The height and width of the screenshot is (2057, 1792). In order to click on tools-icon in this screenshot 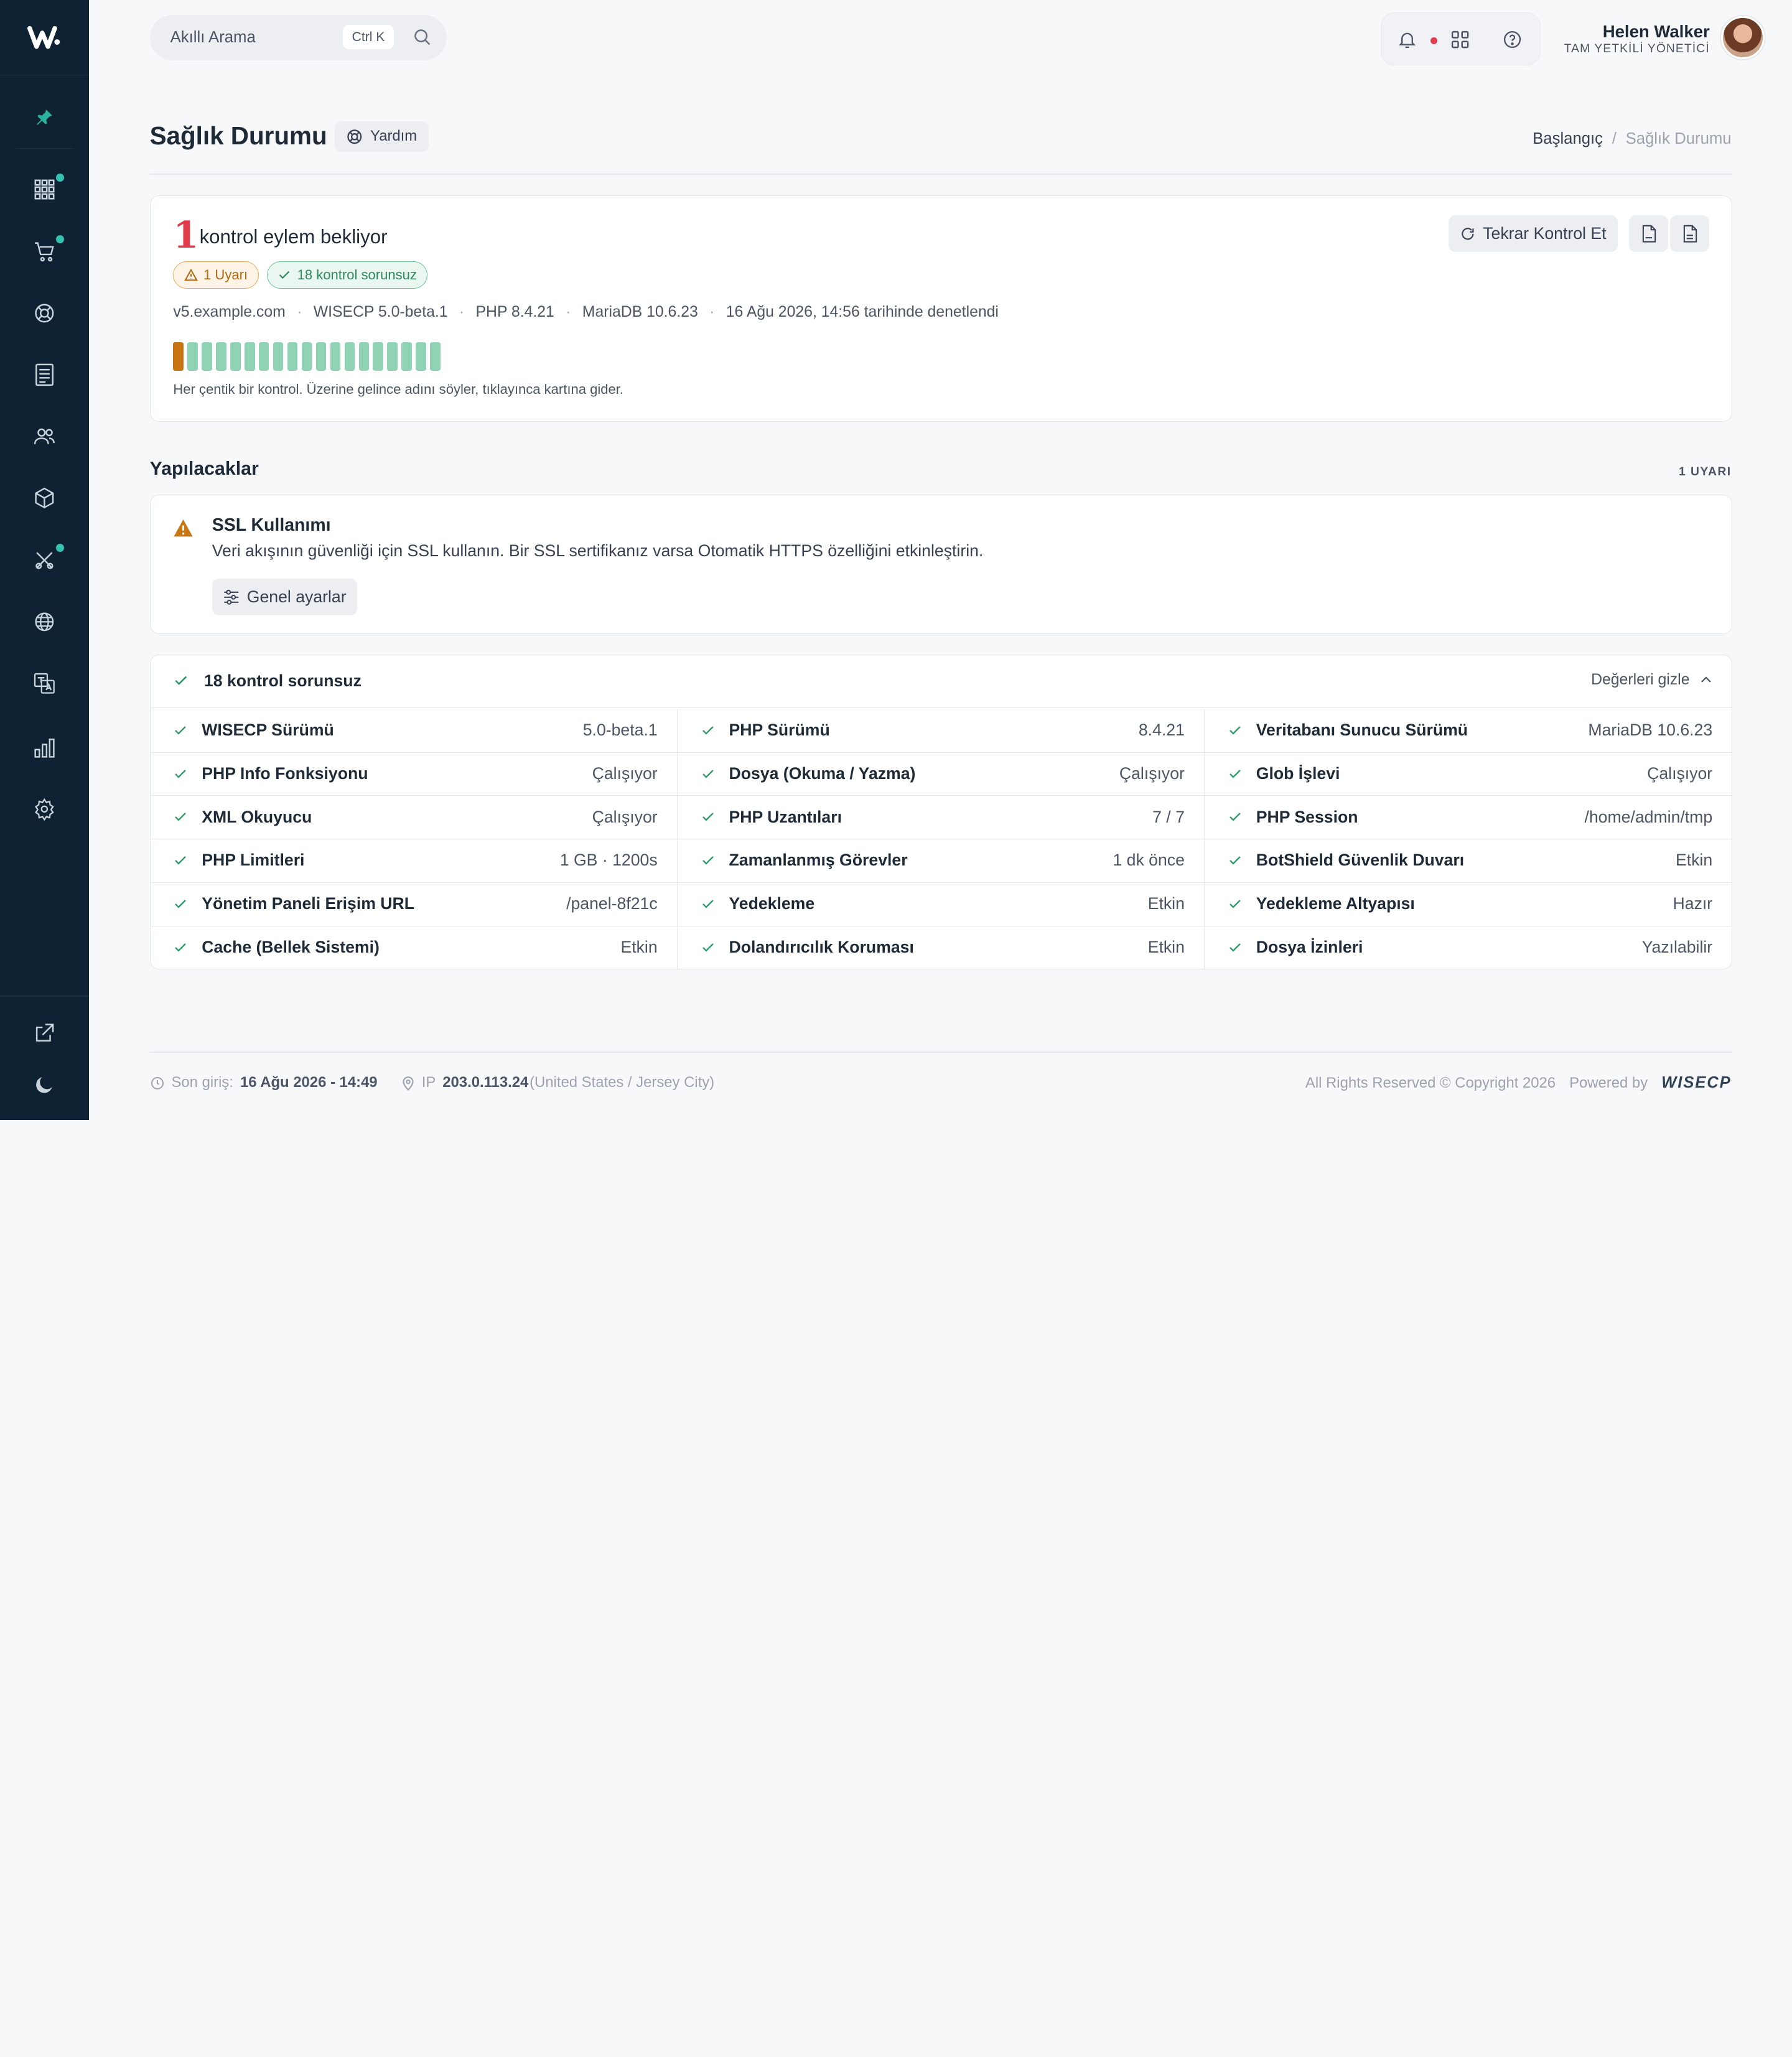, I will do `click(44, 559)`.